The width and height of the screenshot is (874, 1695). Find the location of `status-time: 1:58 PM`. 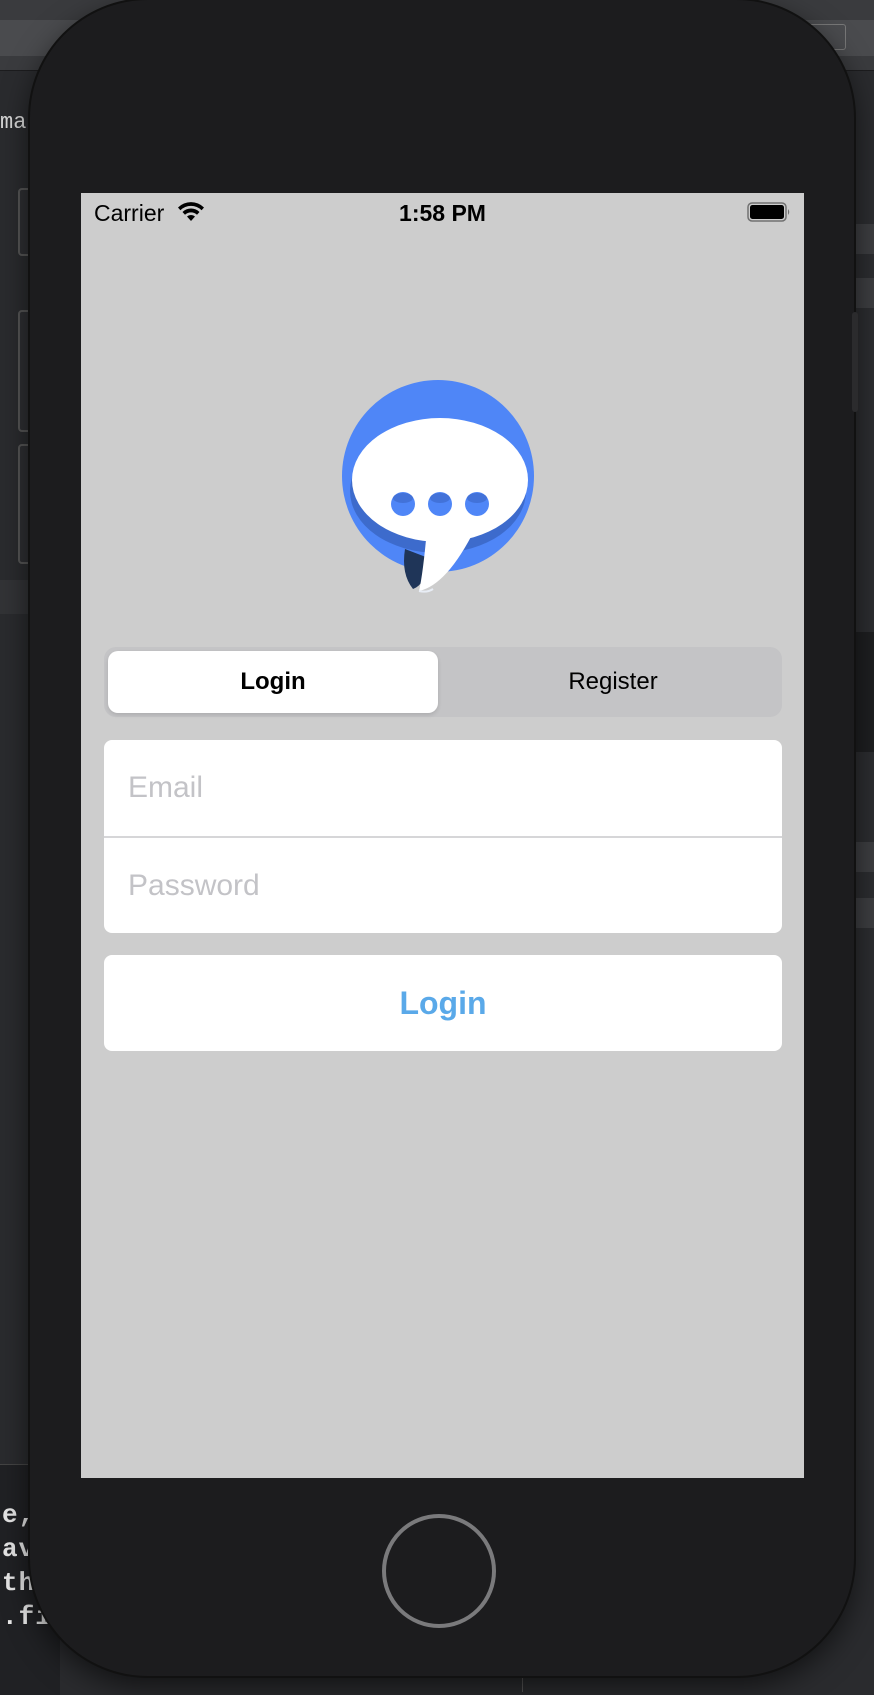

status-time: 1:58 PM is located at coordinates (442, 213).